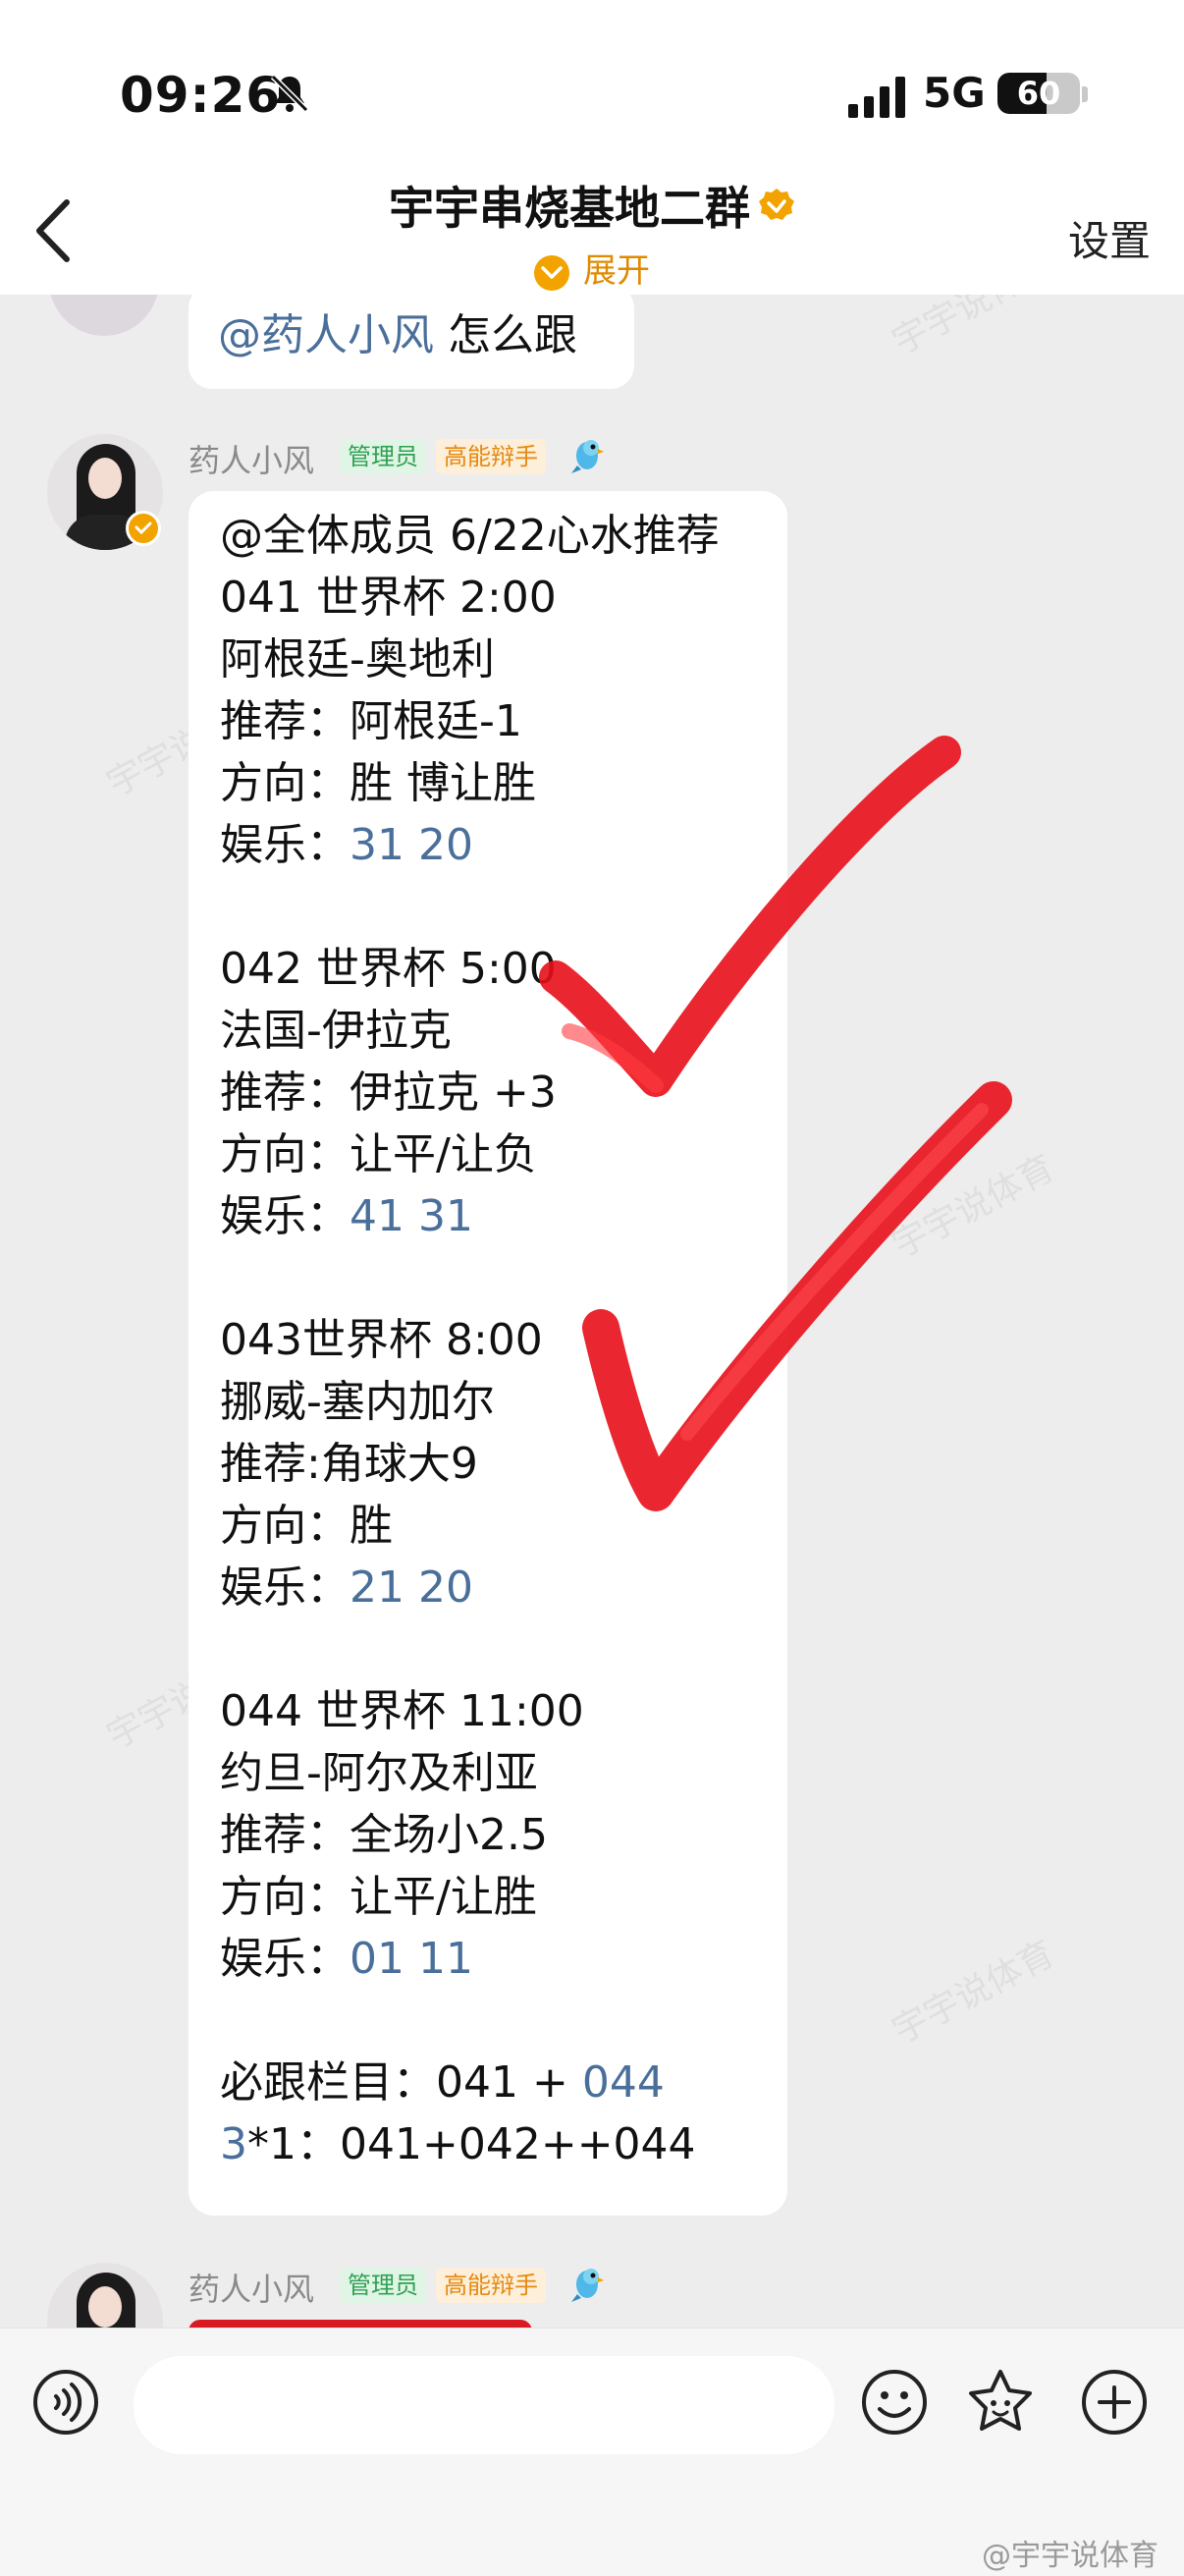 Image resolution: width=1184 pixels, height=2576 pixels. I want to click on message-line: 推荐:角球大9, so click(470, 1464).